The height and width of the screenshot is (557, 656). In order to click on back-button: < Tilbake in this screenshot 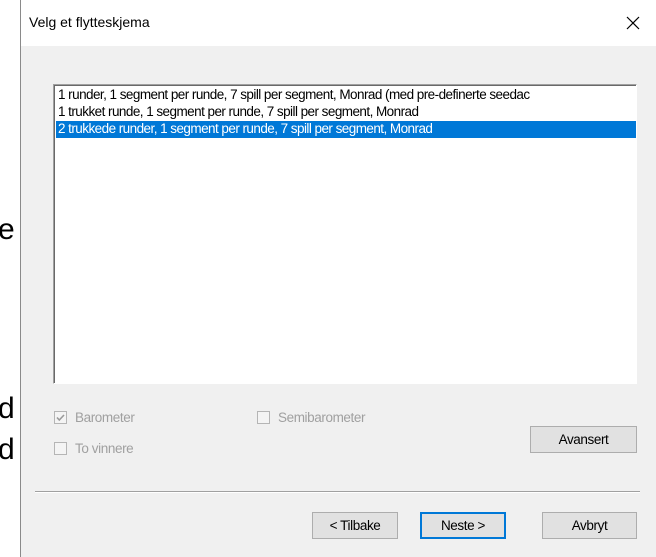, I will do `click(355, 525)`.